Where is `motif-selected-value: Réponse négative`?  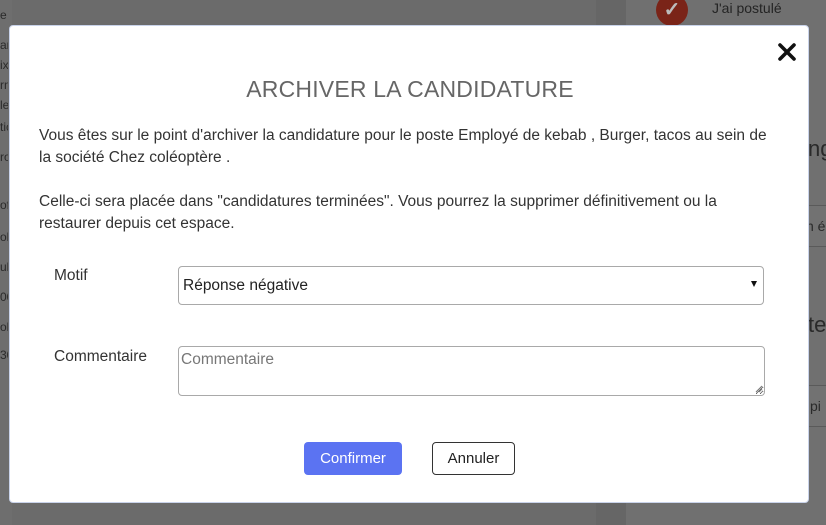 motif-selected-value: Réponse négative is located at coordinates (245, 285).